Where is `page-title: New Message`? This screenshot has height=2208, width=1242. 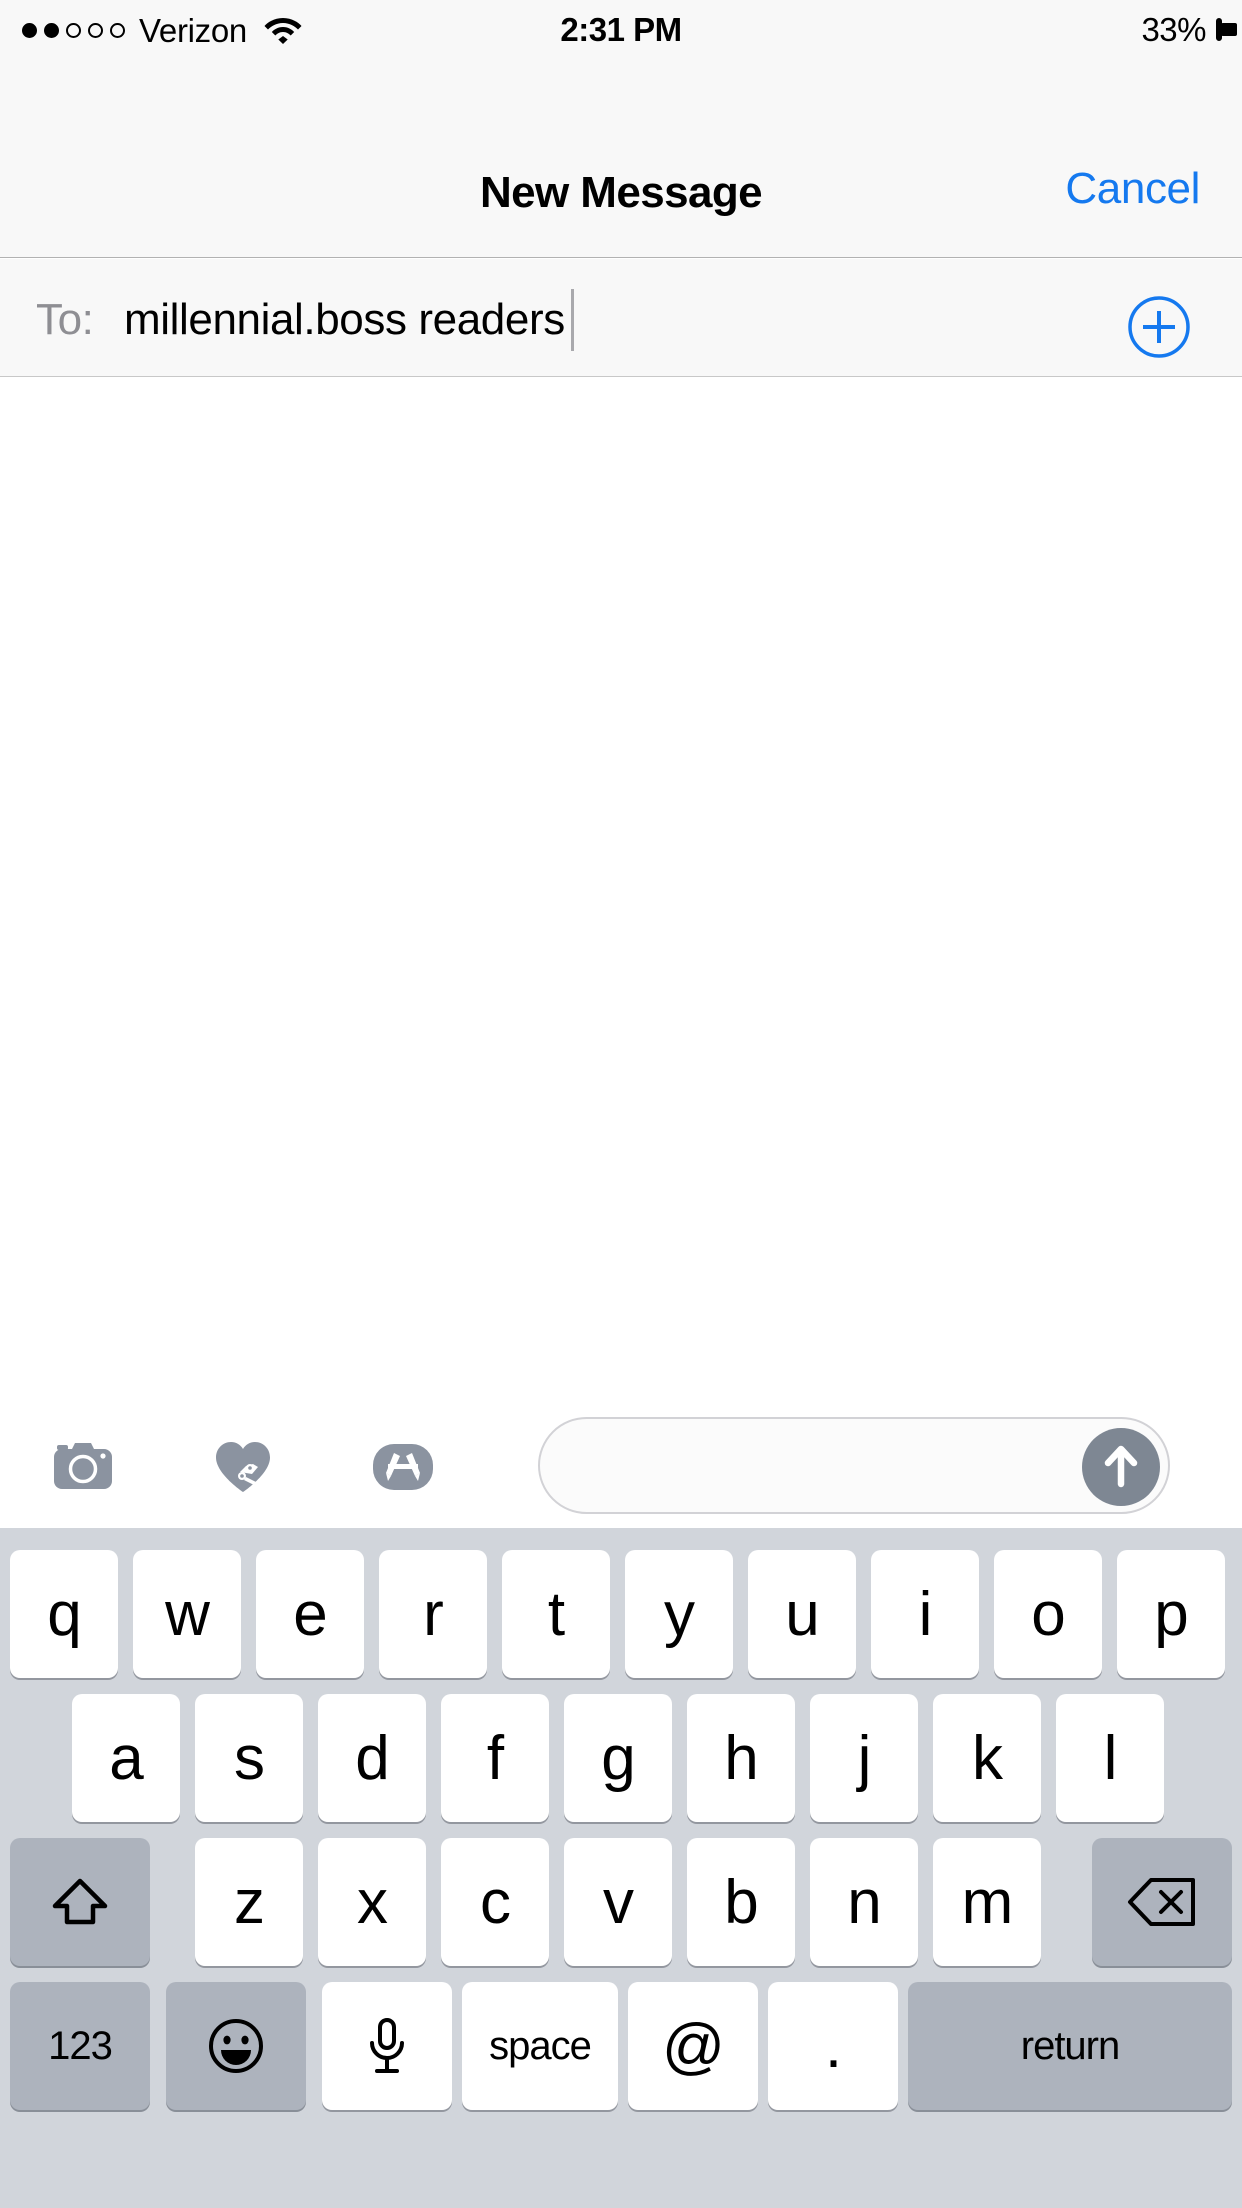
page-title: New Message is located at coordinates (621, 192).